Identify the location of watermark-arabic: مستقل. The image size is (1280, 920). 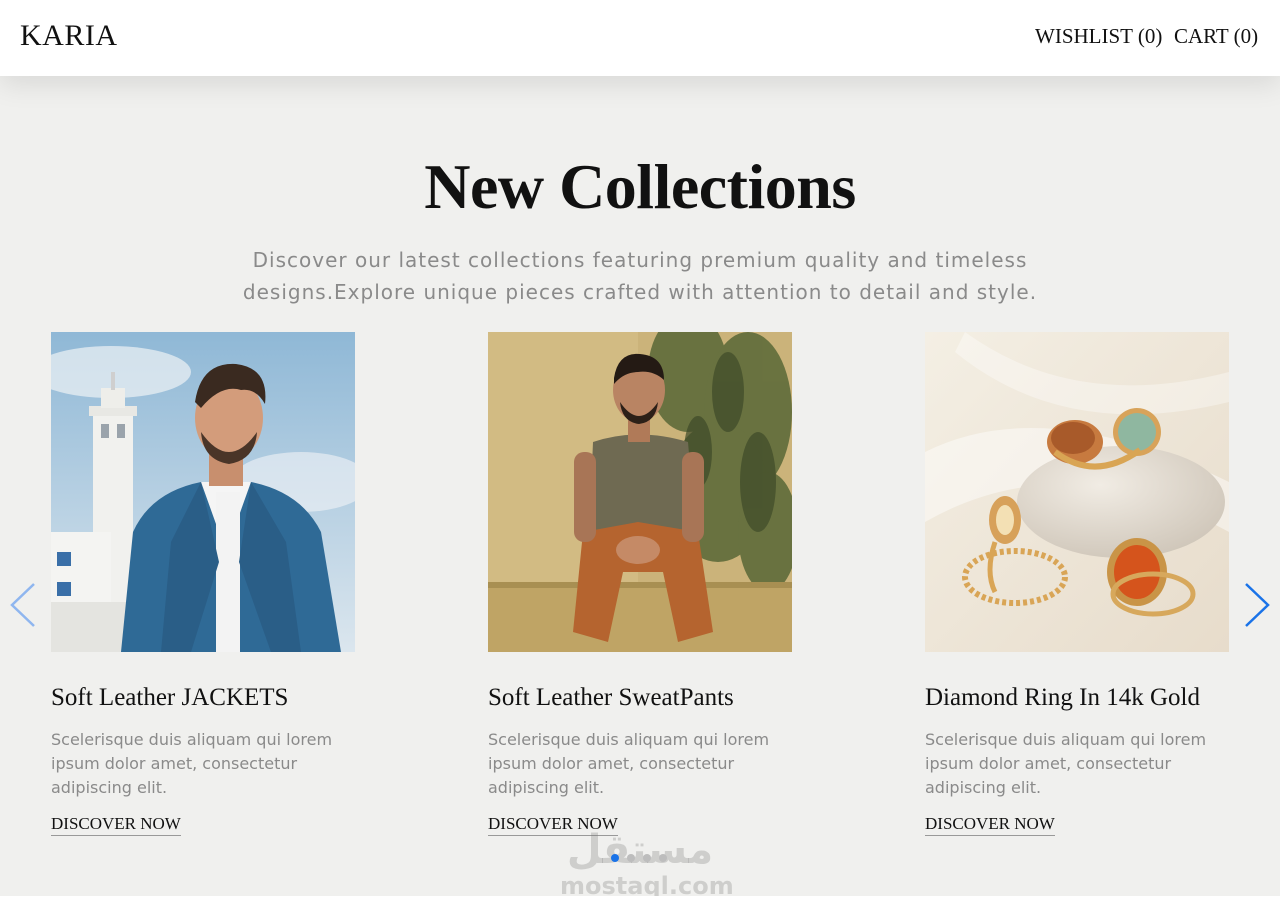
(640, 850).